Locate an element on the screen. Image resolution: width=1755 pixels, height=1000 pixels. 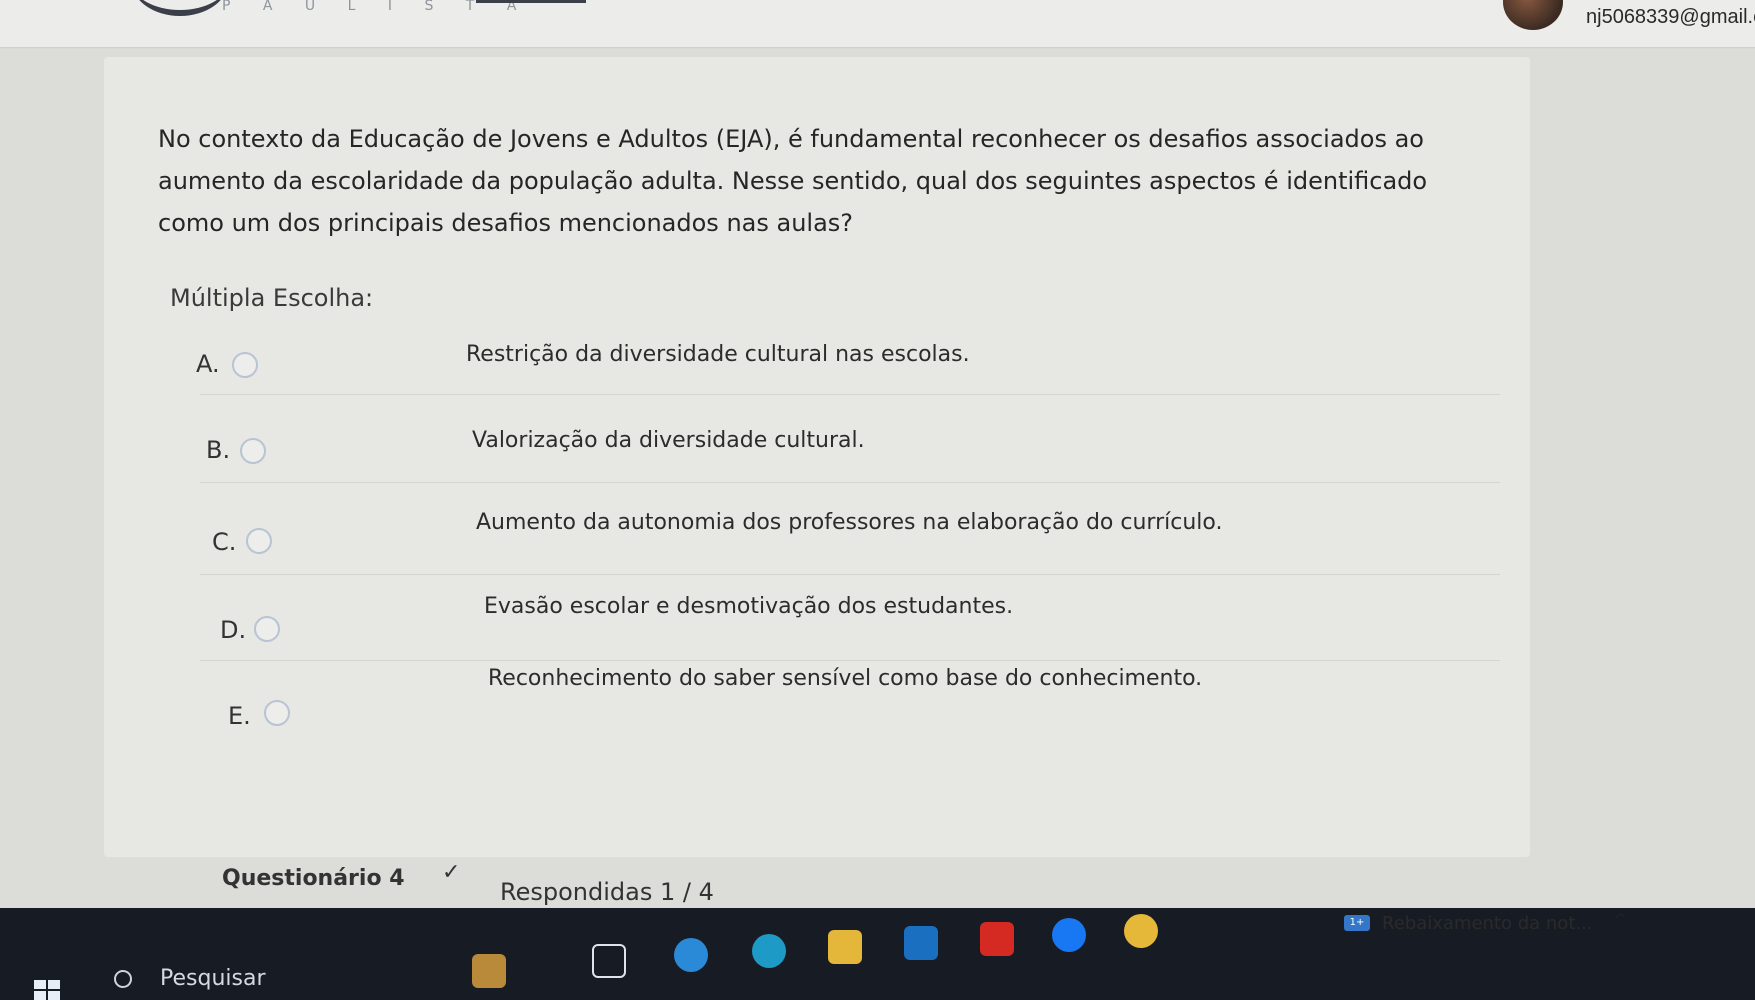
quiz-title: Questionário 4 is located at coordinates (313, 878).